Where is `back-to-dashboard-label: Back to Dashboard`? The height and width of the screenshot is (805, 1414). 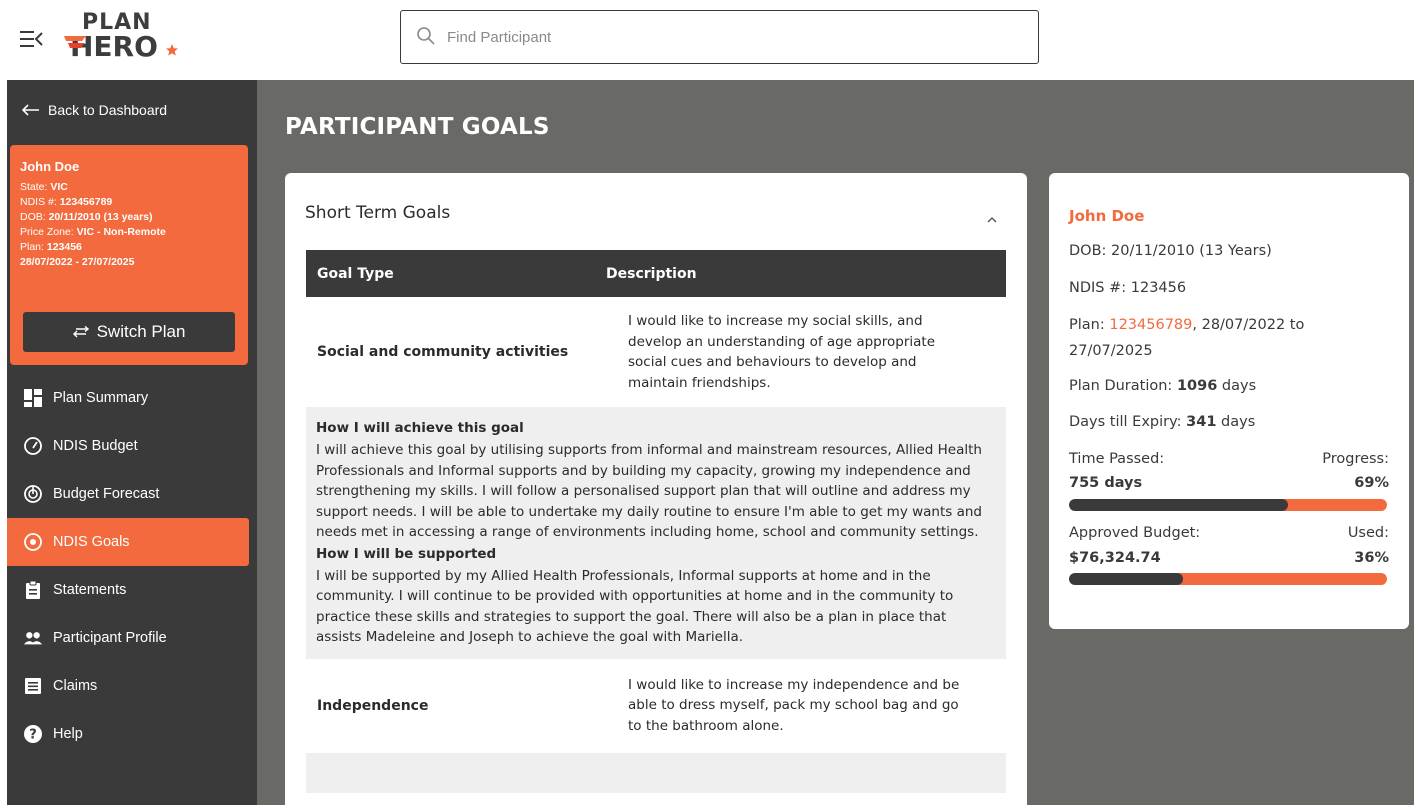 back-to-dashboard-label: Back to Dashboard is located at coordinates (108, 110).